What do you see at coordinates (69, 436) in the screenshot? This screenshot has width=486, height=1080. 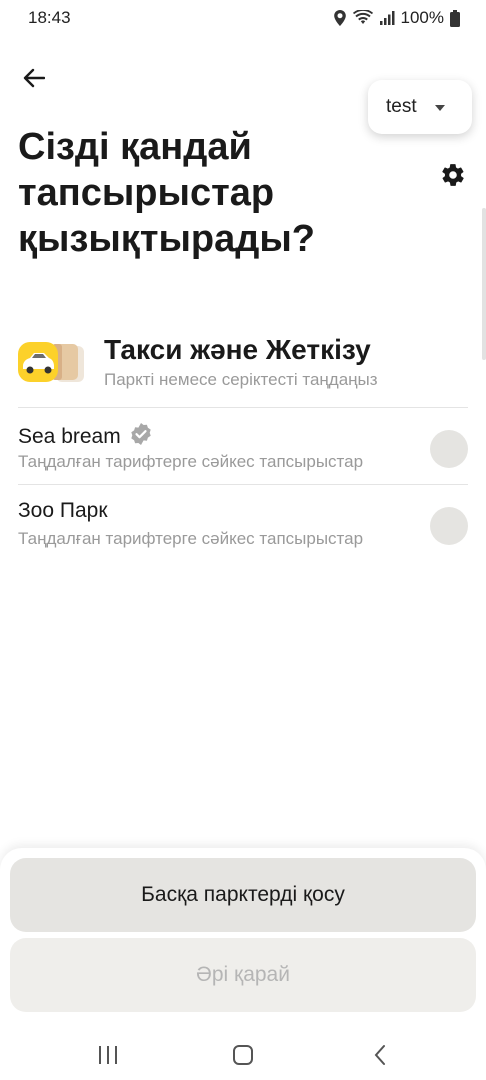 I see `park-name: Sea bream` at bounding box center [69, 436].